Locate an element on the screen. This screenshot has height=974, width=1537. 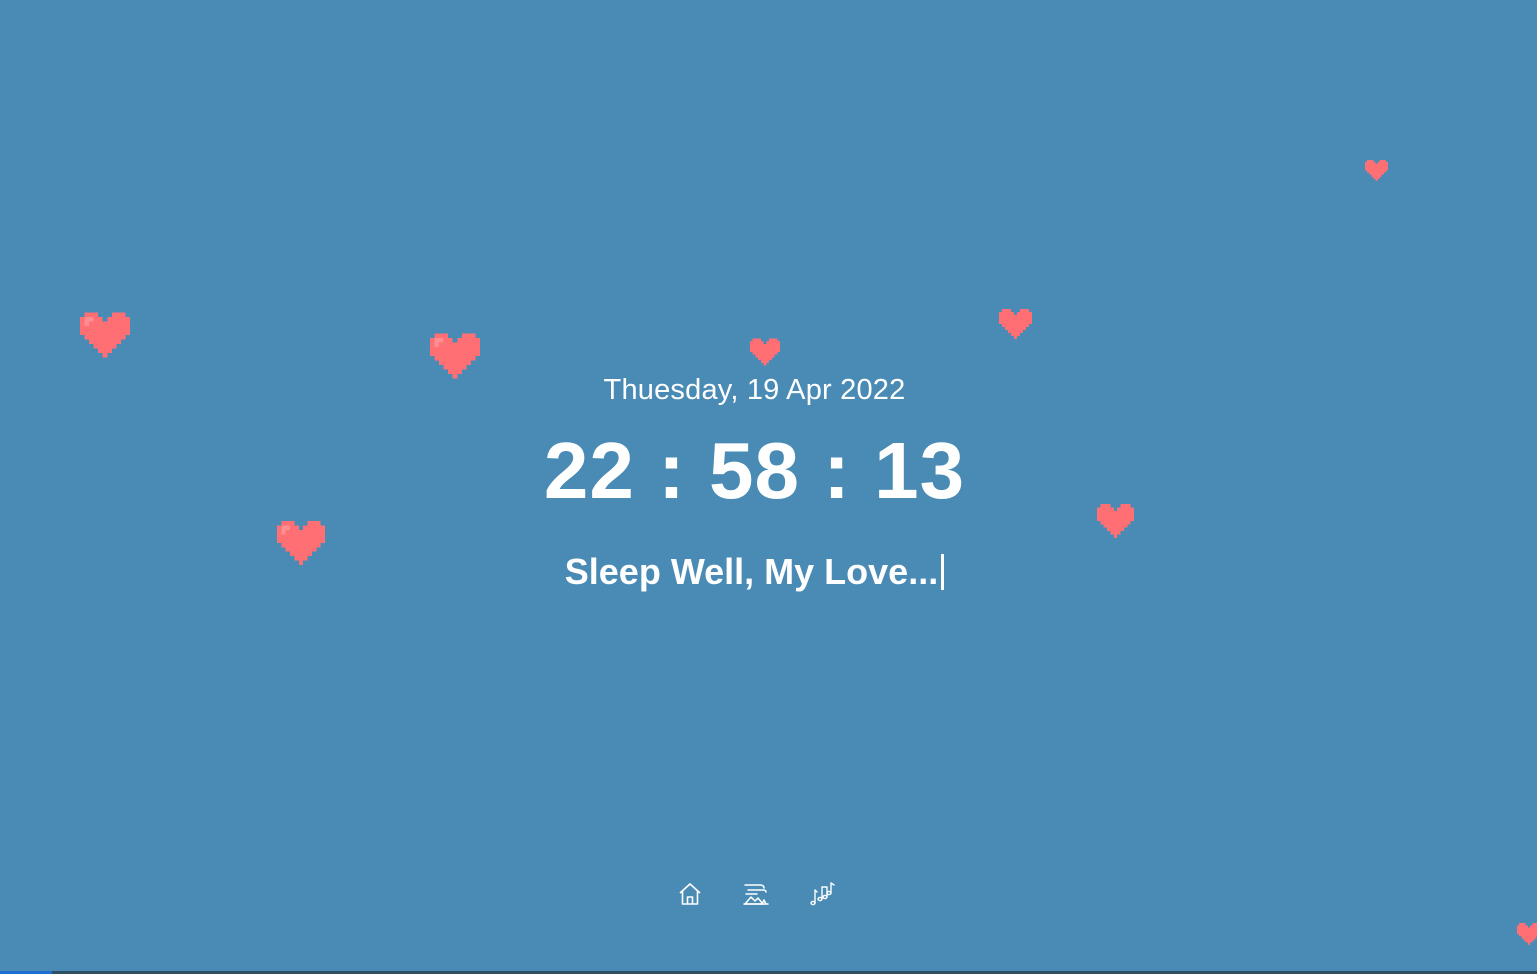
background-button is located at coordinates (756, 894).